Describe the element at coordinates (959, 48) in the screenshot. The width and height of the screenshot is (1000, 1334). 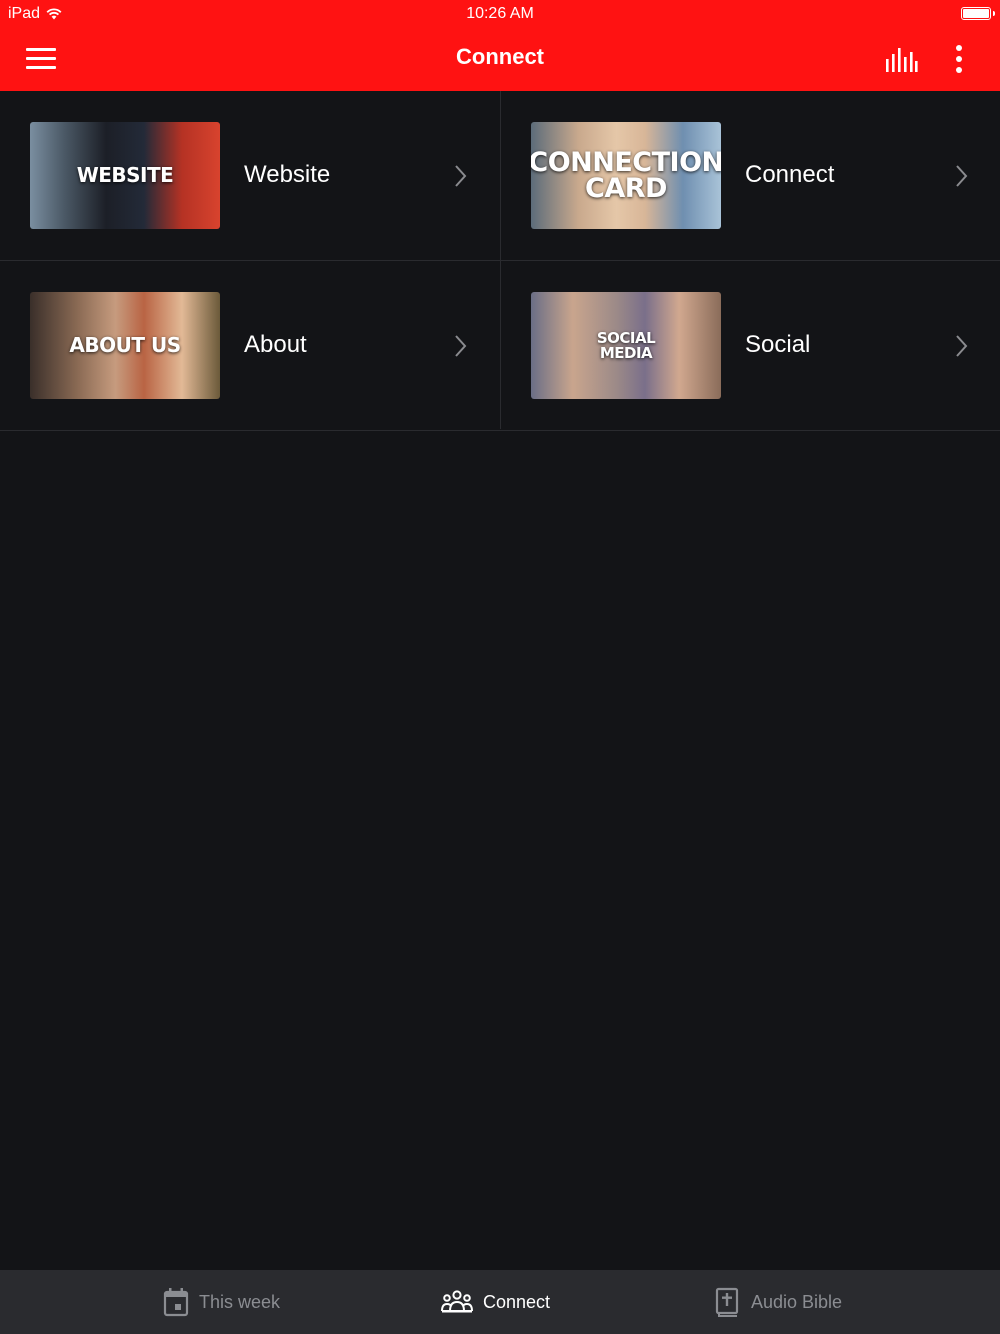
I see `more-icon` at that location.